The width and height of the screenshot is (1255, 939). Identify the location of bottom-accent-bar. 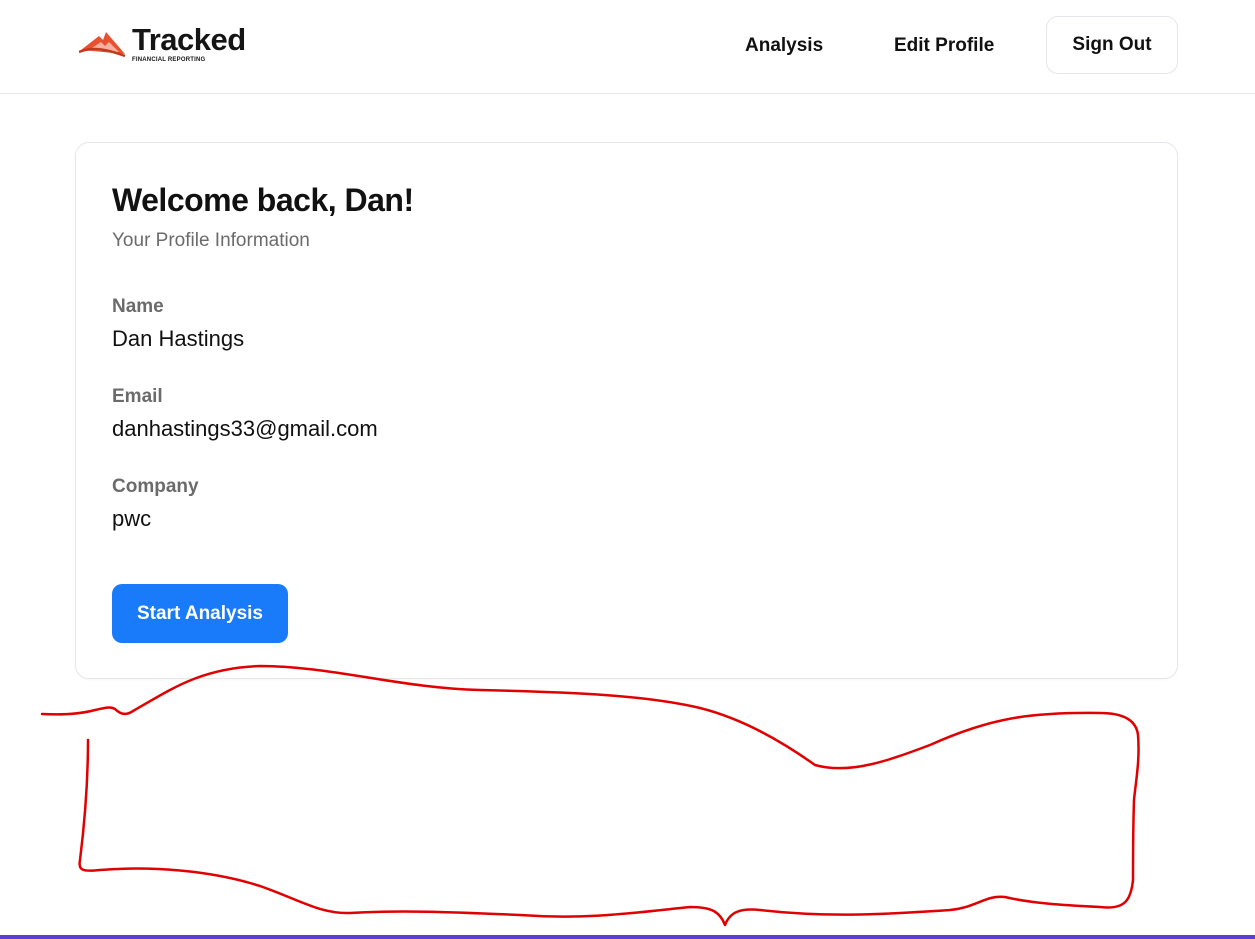
(627, 937).